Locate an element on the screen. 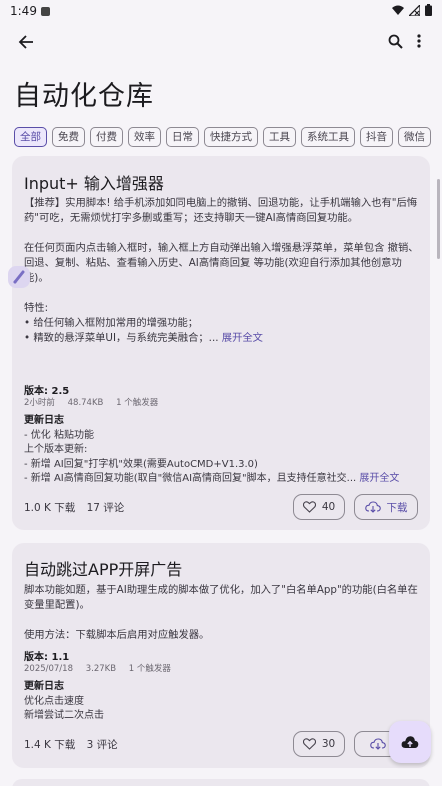 This screenshot has height=786, width=442. chip-paid: 付费 is located at coordinates (106, 137).